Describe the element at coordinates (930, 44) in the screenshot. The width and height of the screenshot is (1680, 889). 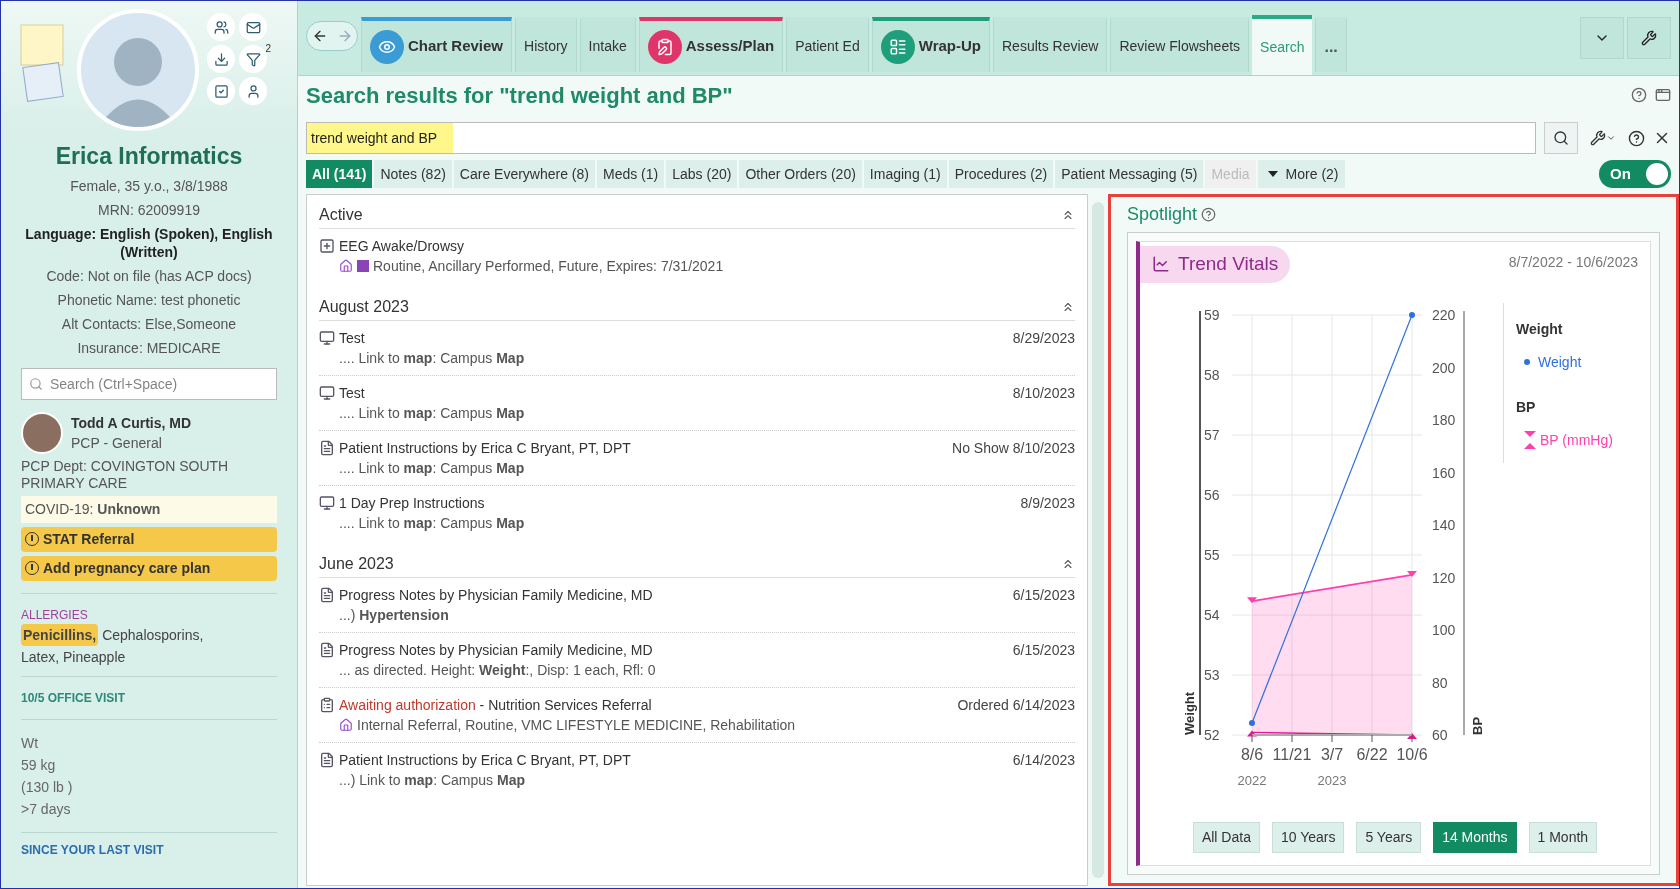
I see `tab: Wrap-Up` at that location.